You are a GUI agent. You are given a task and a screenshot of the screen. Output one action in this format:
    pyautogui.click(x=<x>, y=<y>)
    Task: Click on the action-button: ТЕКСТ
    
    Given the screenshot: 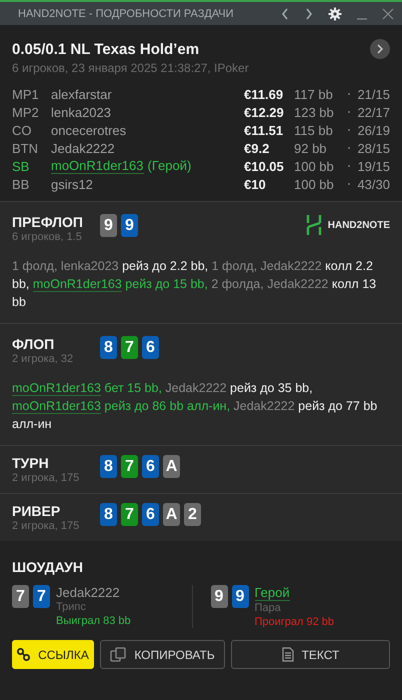 What is the action you would take?
    pyautogui.click(x=310, y=654)
    